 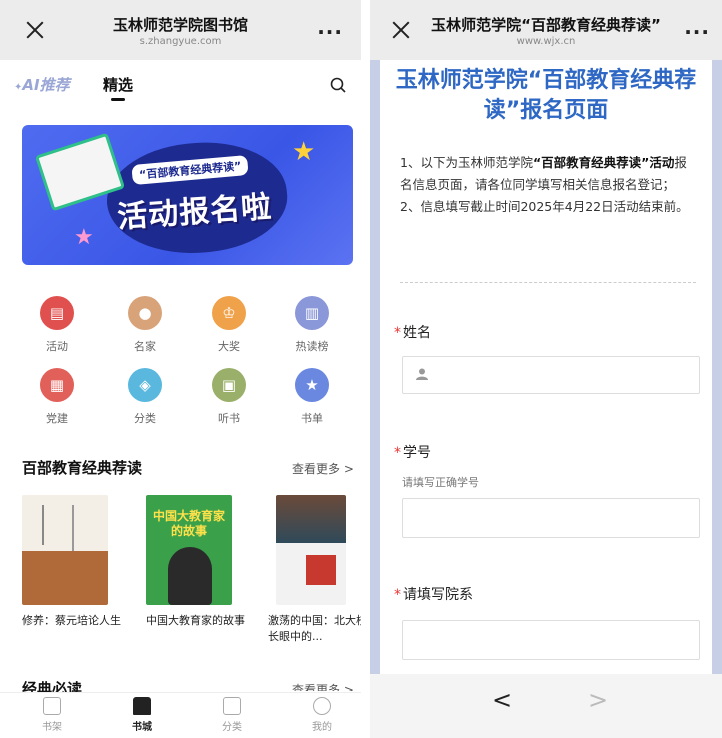 What do you see at coordinates (417, 333) in the screenshot?
I see `field-label-text: 姓名` at bounding box center [417, 333].